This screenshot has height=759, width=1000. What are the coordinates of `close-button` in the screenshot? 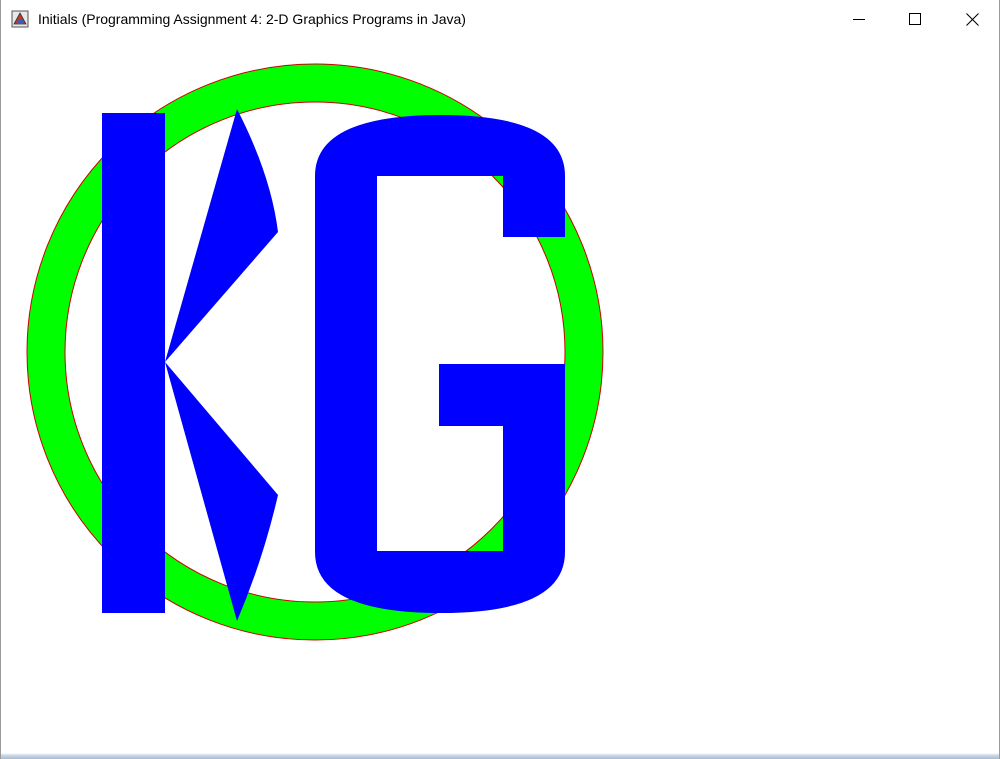 It's located at (972, 19).